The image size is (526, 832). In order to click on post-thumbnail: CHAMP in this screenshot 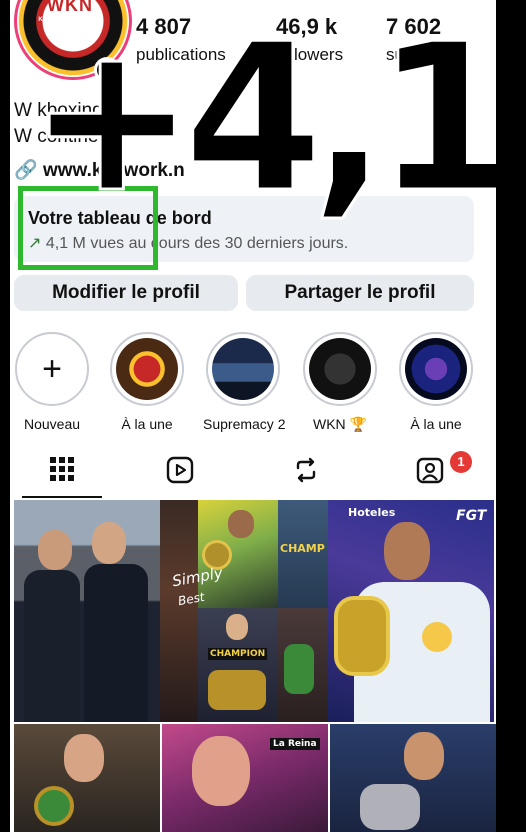, I will do `click(303, 554)`.